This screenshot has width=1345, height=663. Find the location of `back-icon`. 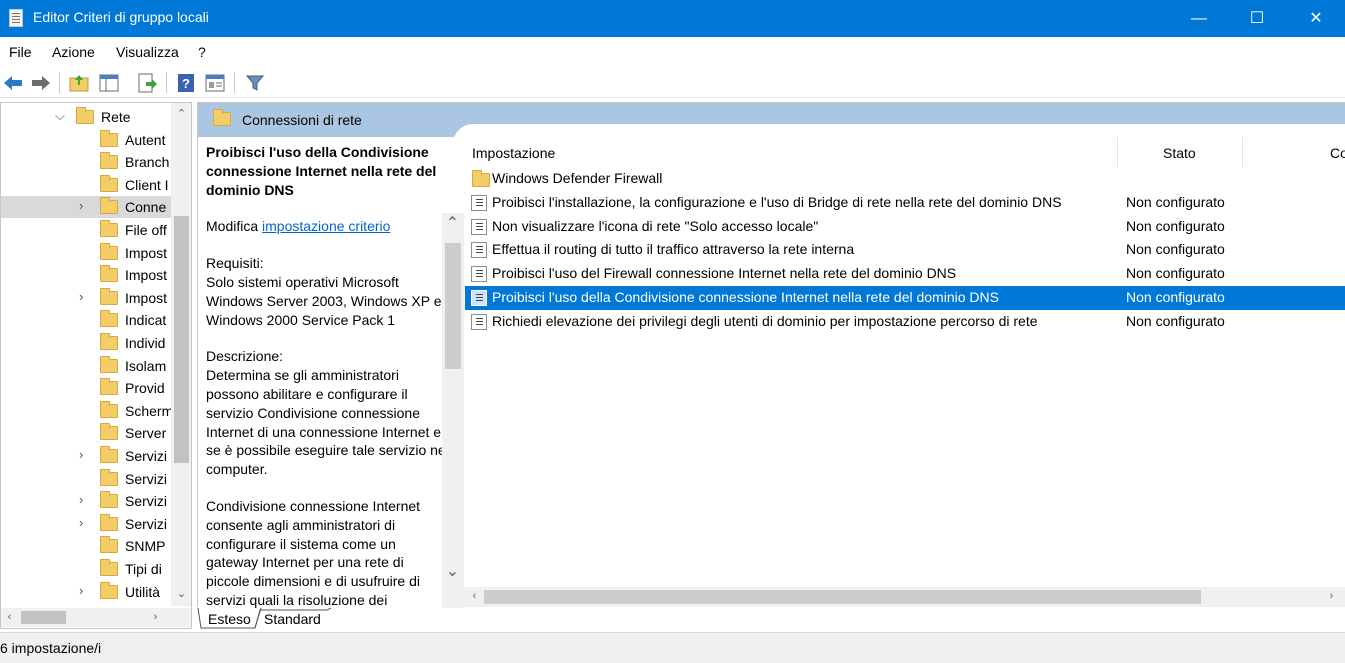

back-icon is located at coordinates (13, 83).